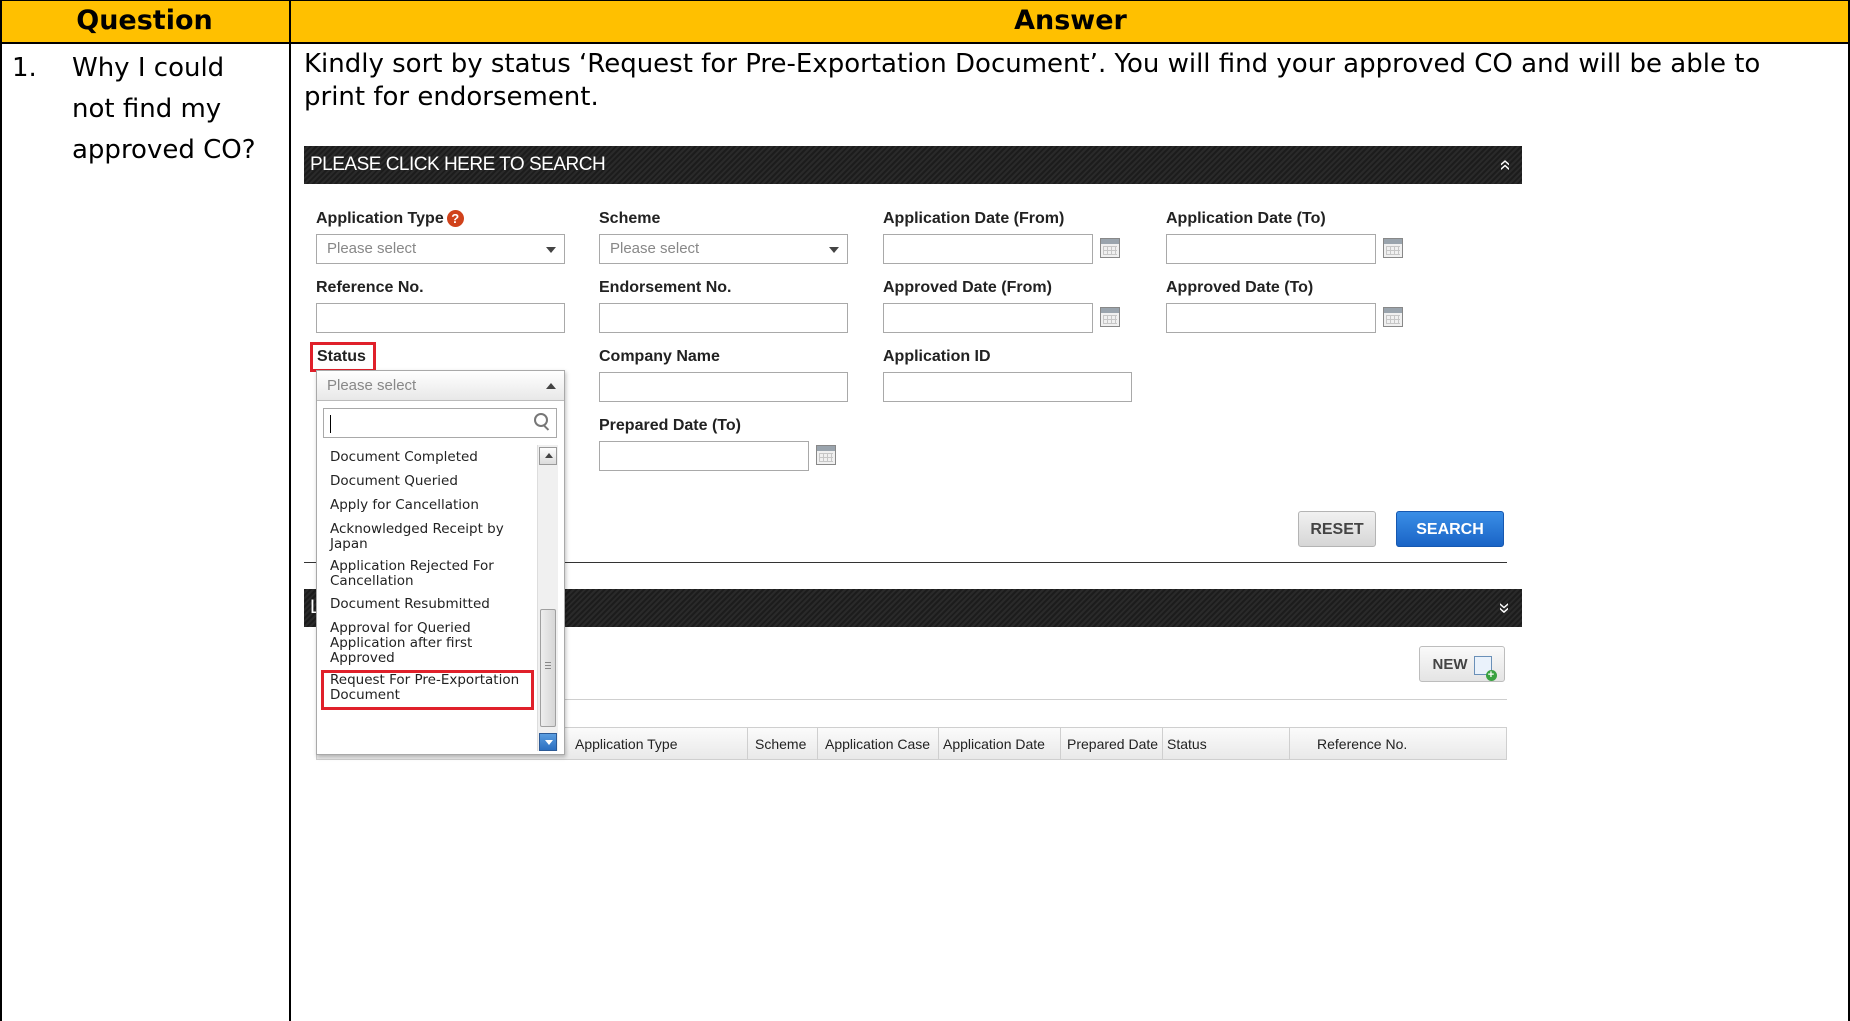 This screenshot has width=1850, height=1021. What do you see at coordinates (670, 425) in the screenshot?
I see `prepared-date-to-label: Prepared Date (To)` at bounding box center [670, 425].